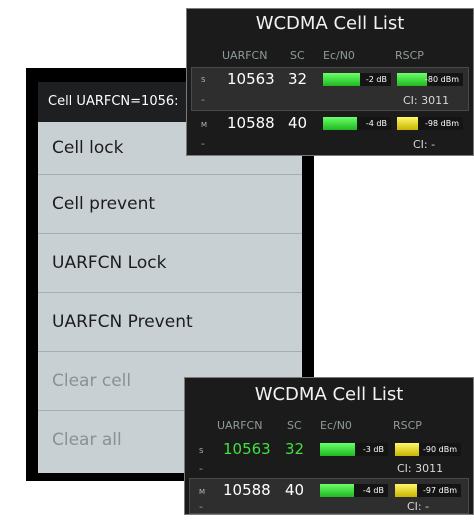  Describe the element at coordinates (170, 321) in the screenshot. I see `menu-item-uarfcn-prevent: UARFCN Prevent` at that location.